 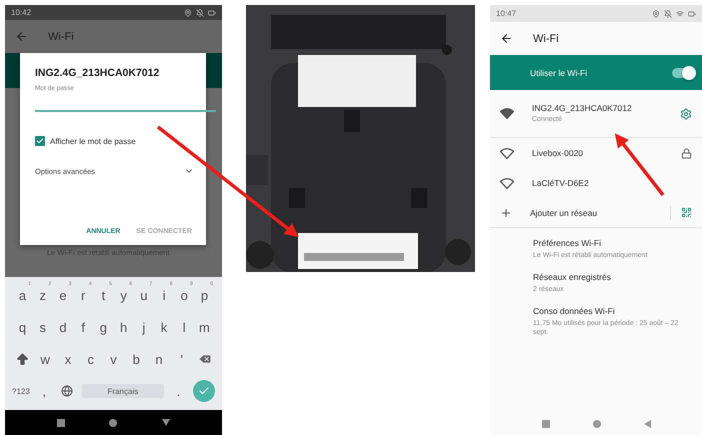 I want to click on add-network-row: Ajouter un réseau, so click(x=596, y=213).